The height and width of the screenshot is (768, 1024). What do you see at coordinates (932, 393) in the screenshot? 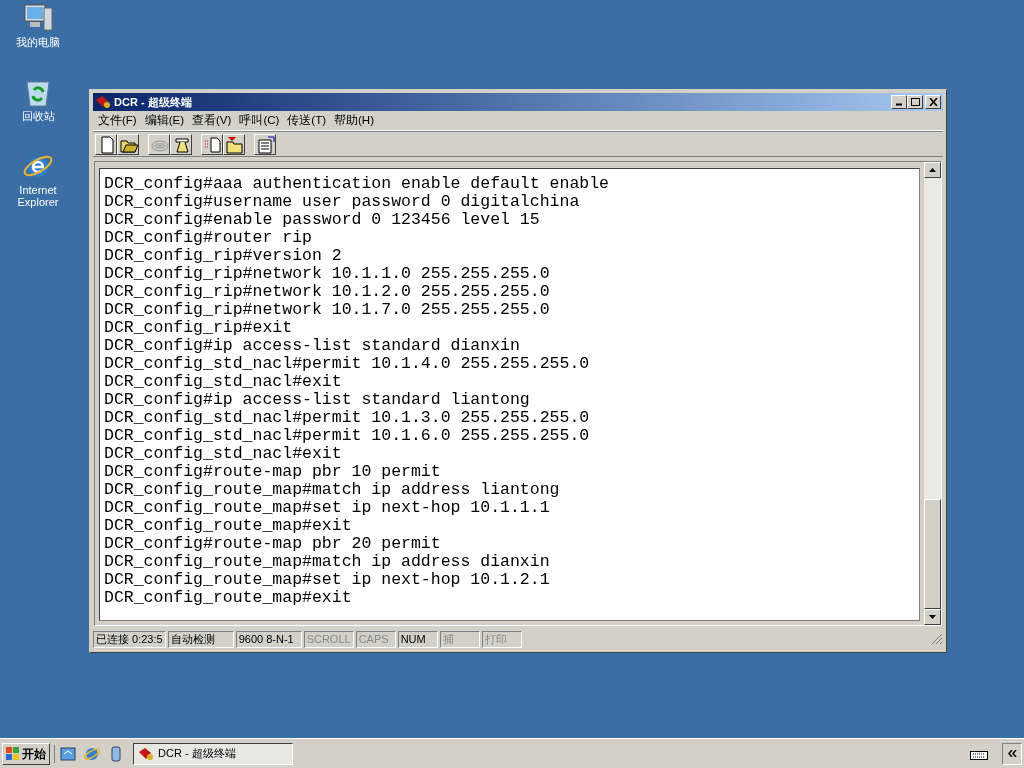
I see `scrollbar` at bounding box center [932, 393].